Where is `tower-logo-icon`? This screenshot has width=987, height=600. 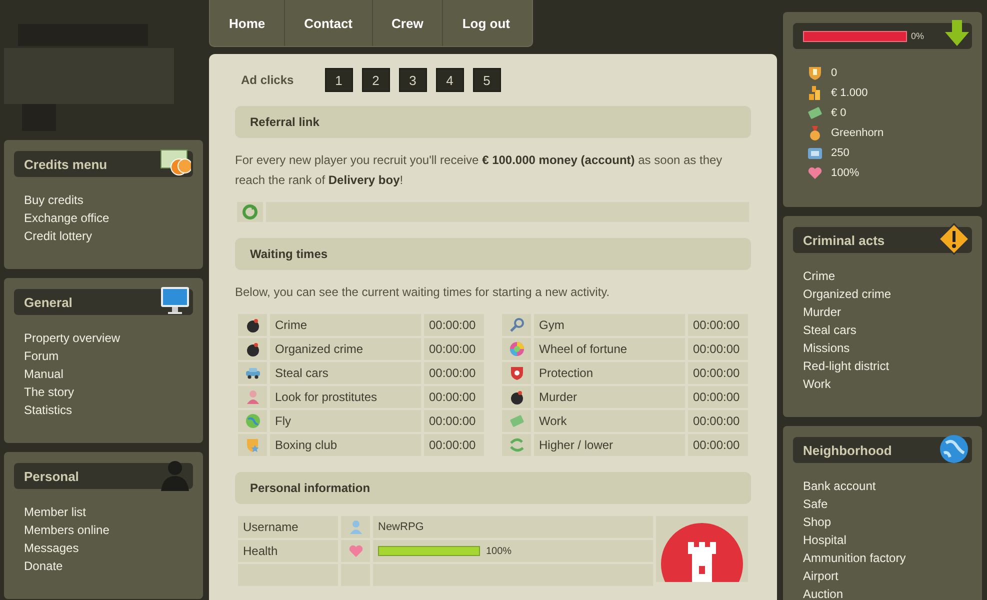 tower-logo-icon is located at coordinates (702, 552).